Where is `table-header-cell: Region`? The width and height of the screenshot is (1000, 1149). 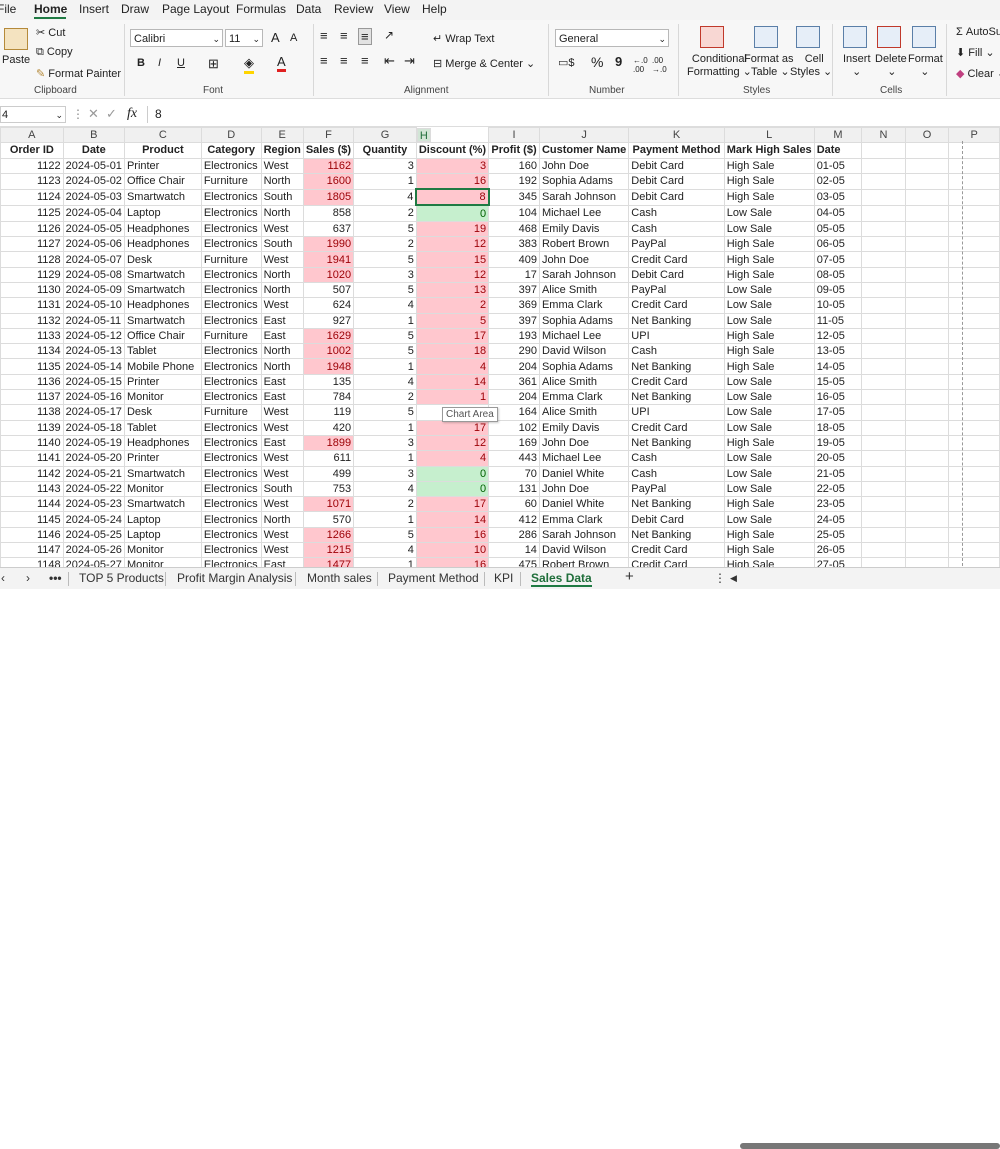 table-header-cell: Region is located at coordinates (282, 150).